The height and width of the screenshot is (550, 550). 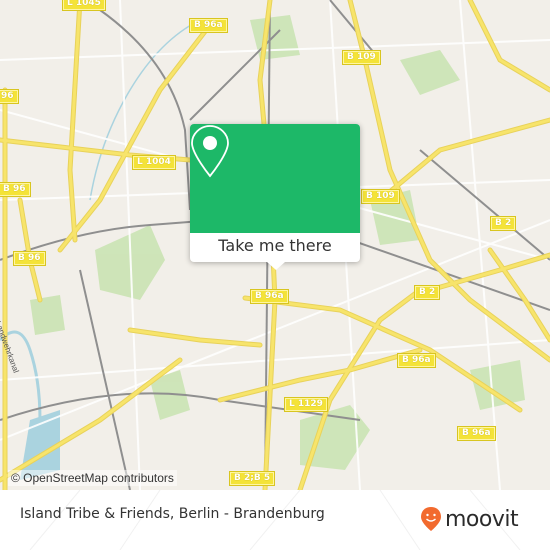 What do you see at coordinates (275, 247) in the screenshot?
I see `take-me-there-button: Take me there` at bounding box center [275, 247].